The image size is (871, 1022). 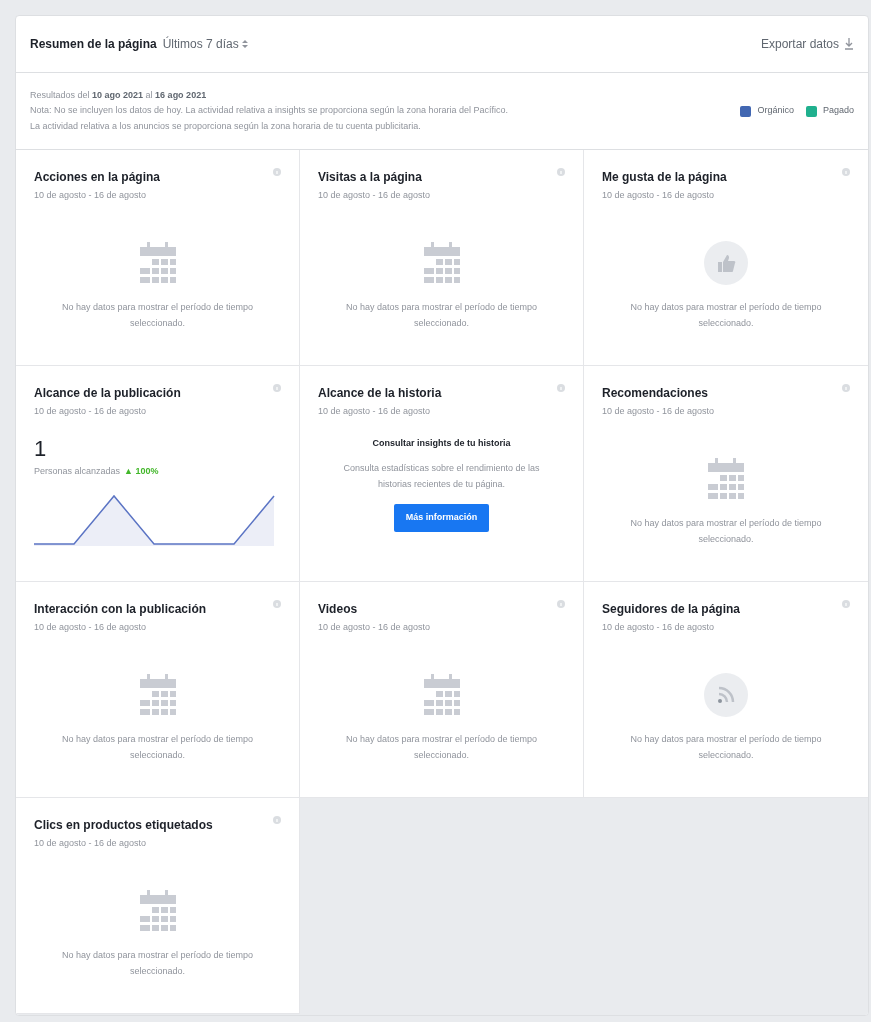 I want to click on card-title: Videos, so click(x=338, y=609).